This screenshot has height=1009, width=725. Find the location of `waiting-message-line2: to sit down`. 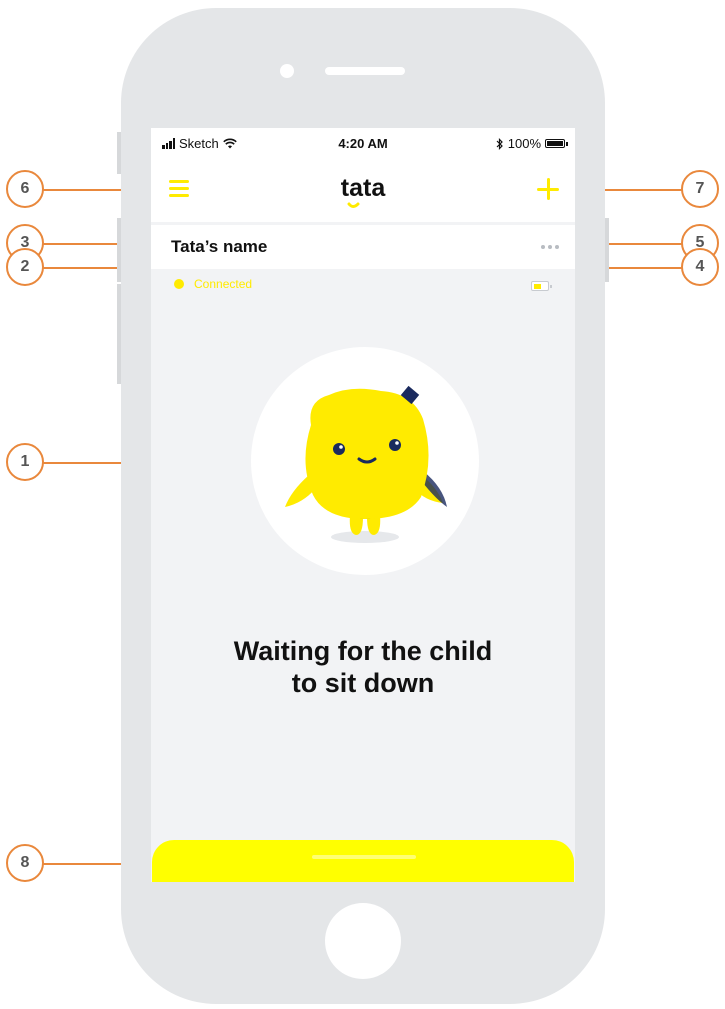

waiting-message-line2: to sit down is located at coordinates (363, 683).